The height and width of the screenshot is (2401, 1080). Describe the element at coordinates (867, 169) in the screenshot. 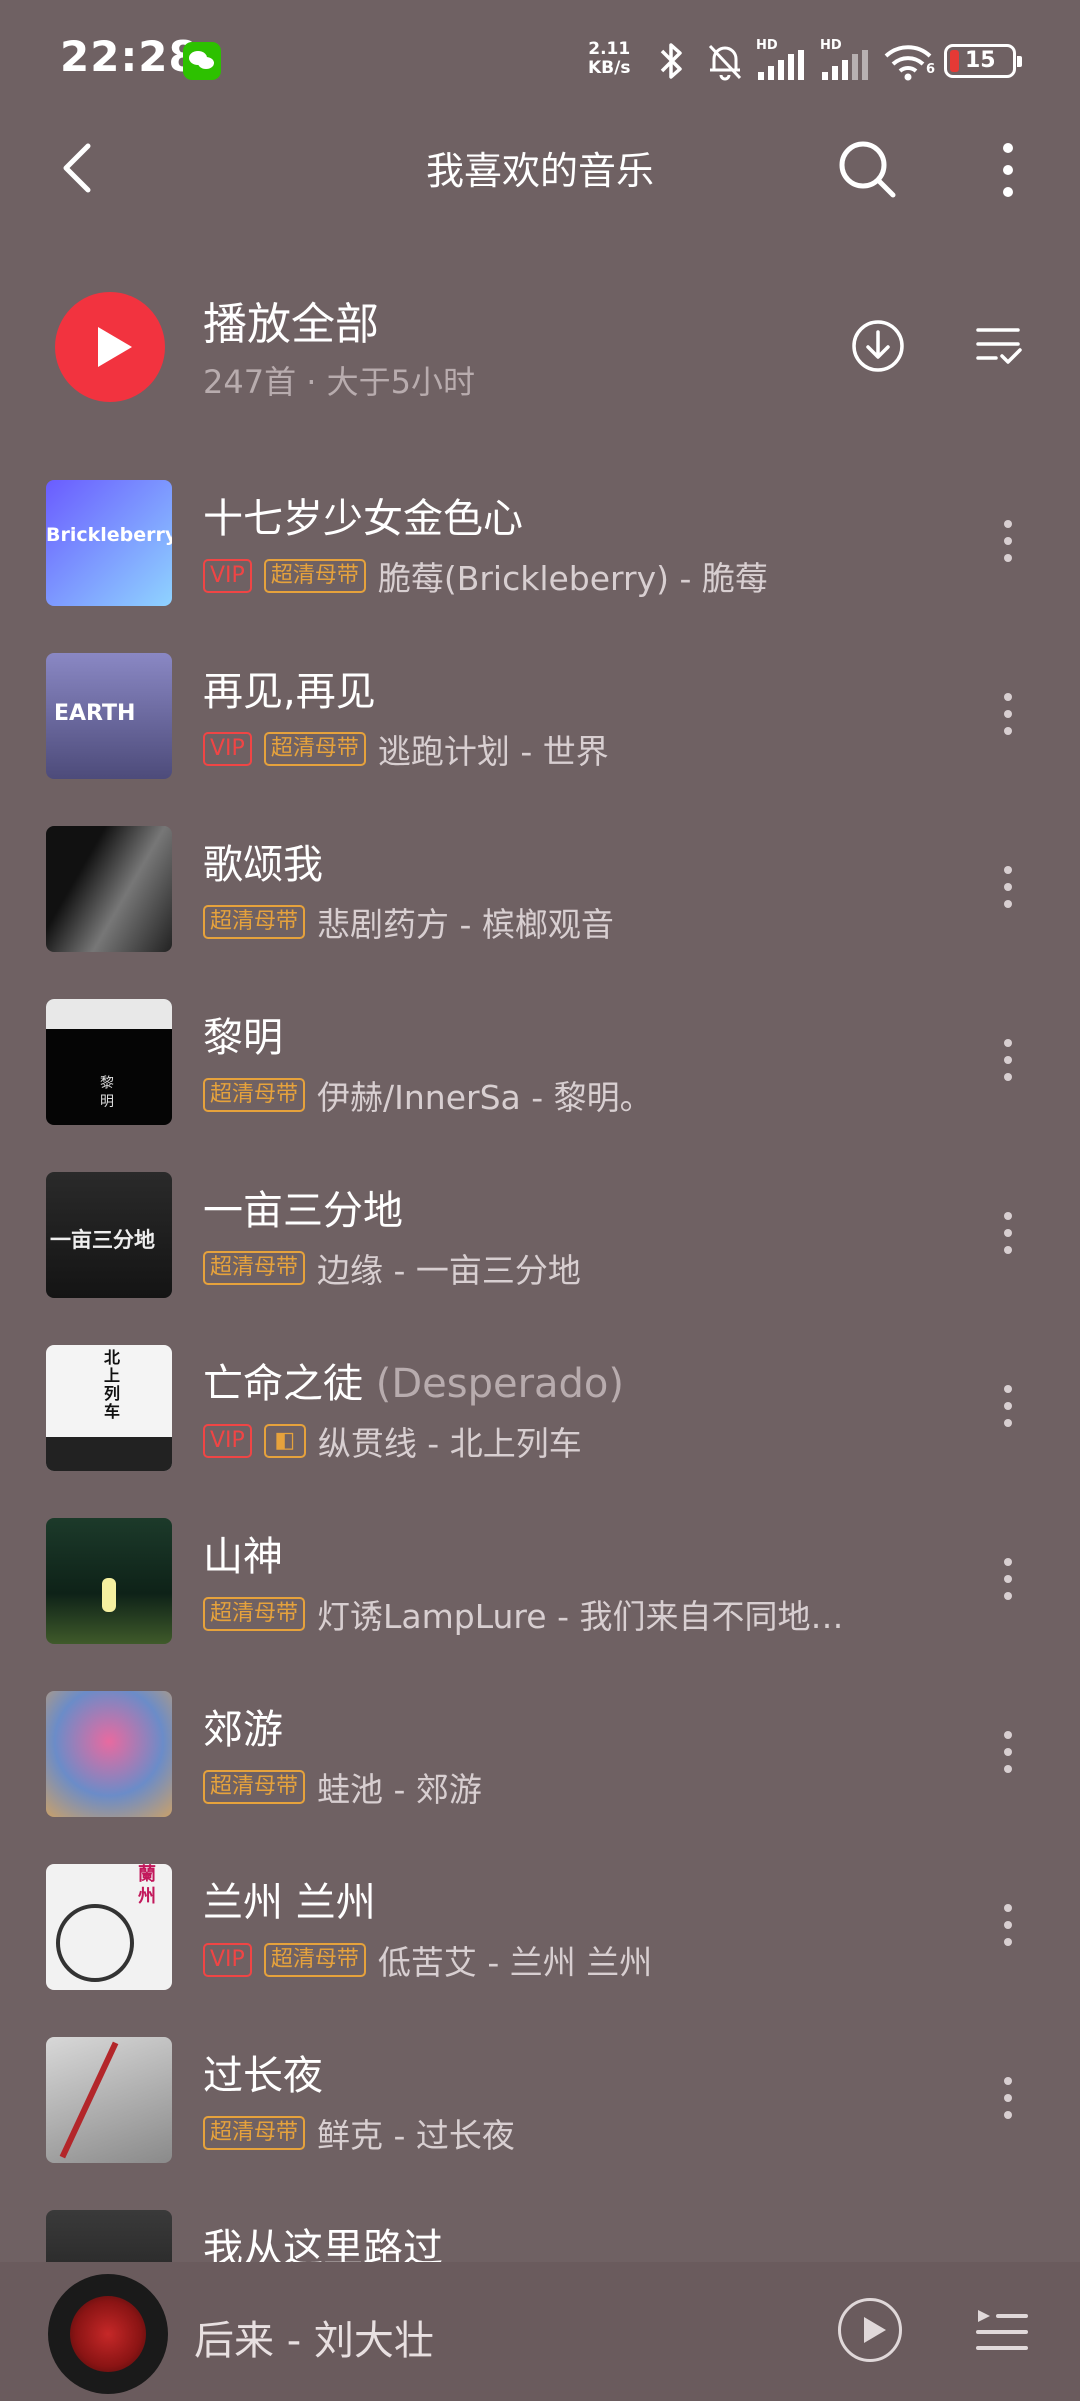

I see `search-icon` at that location.